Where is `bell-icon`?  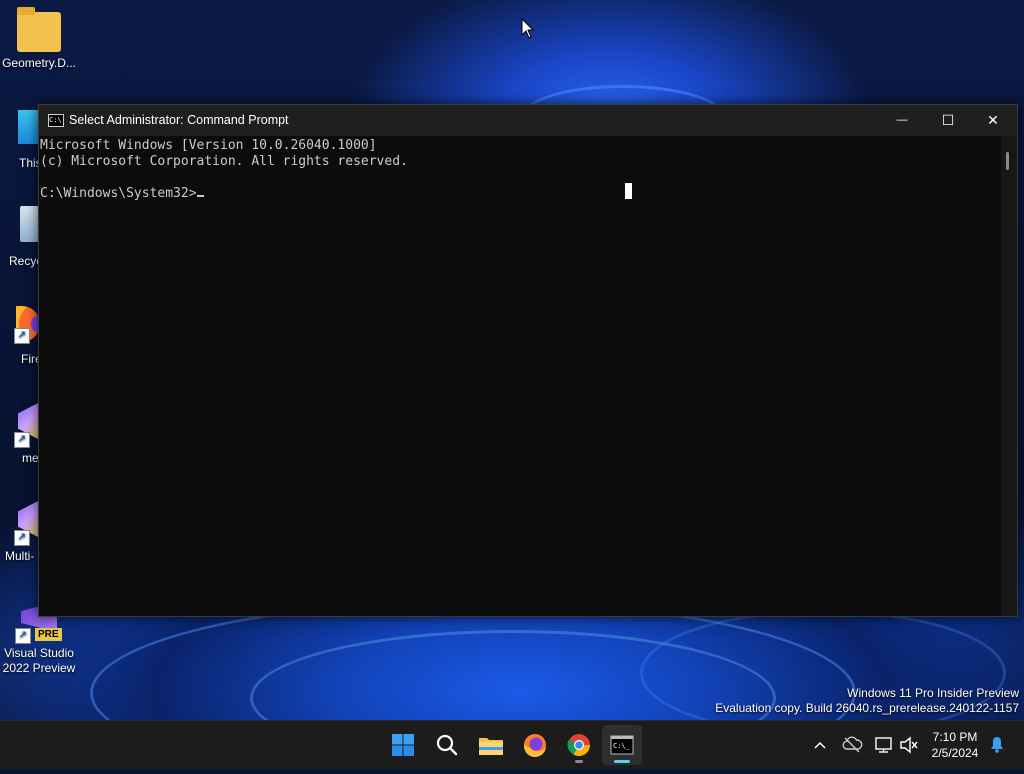 bell-icon is located at coordinates (997, 745).